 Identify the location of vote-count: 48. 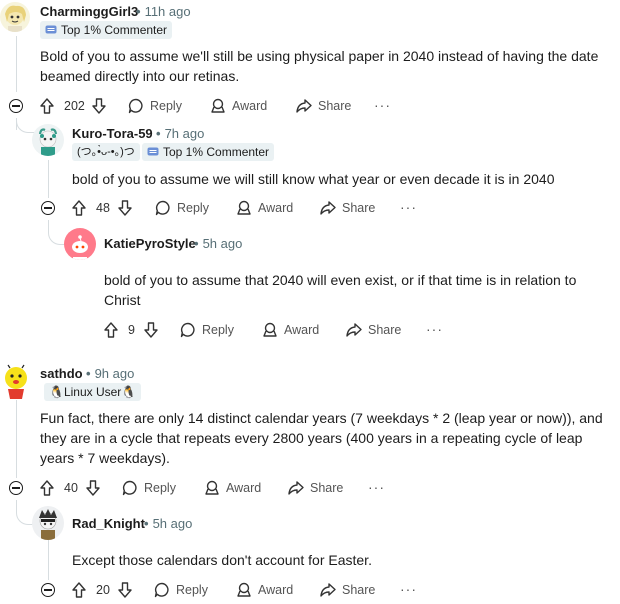
(103, 208).